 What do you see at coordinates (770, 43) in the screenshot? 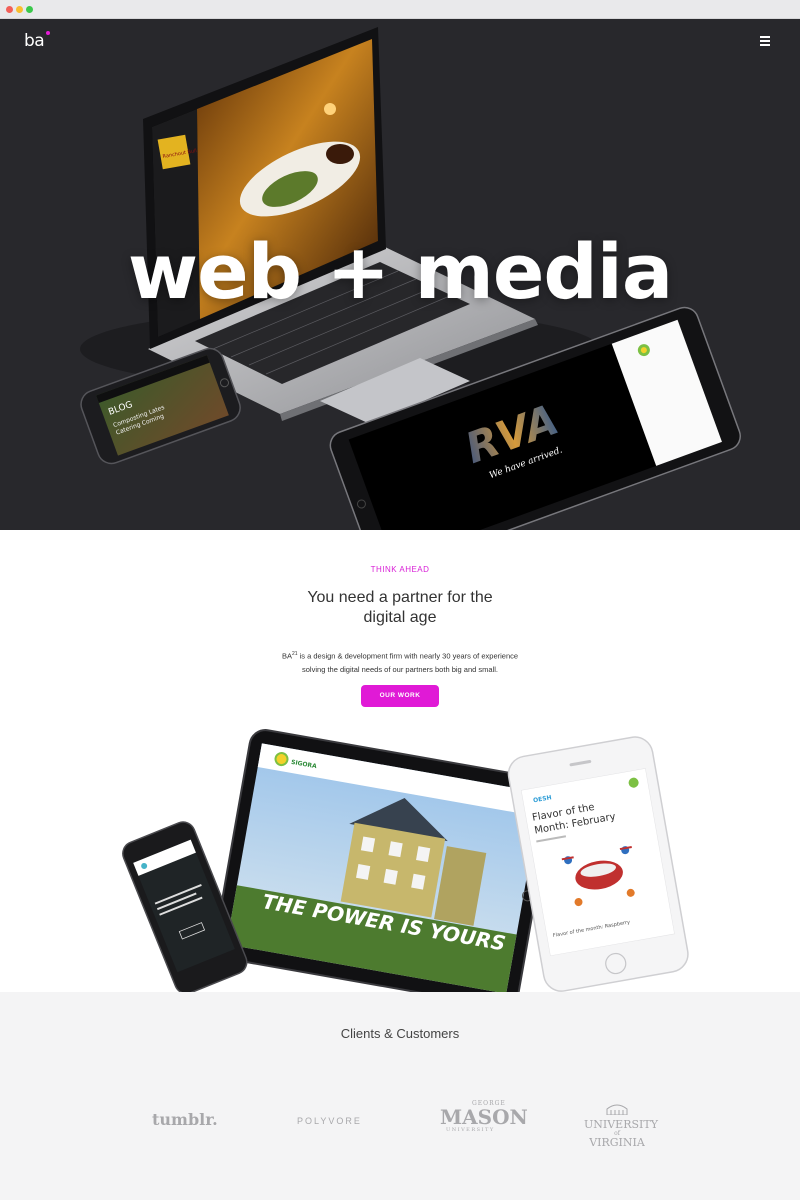
I see `hamburger-menu-icon` at bounding box center [770, 43].